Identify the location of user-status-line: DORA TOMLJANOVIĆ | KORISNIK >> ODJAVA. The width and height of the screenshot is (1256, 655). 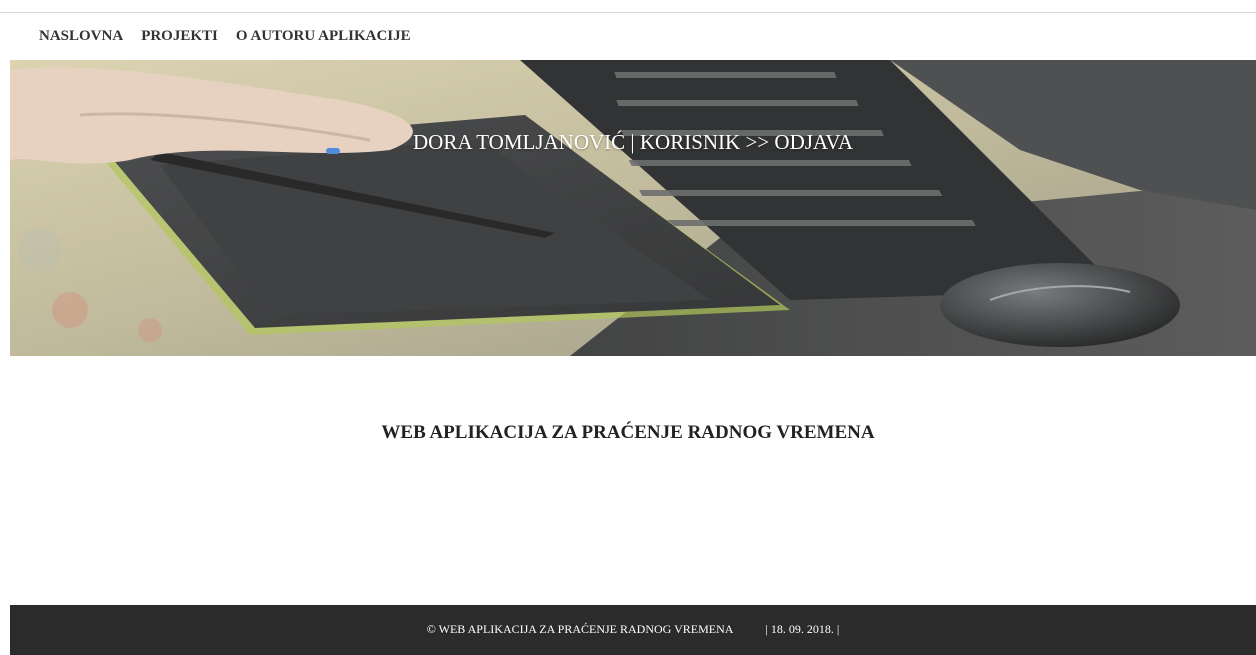
(633, 142).